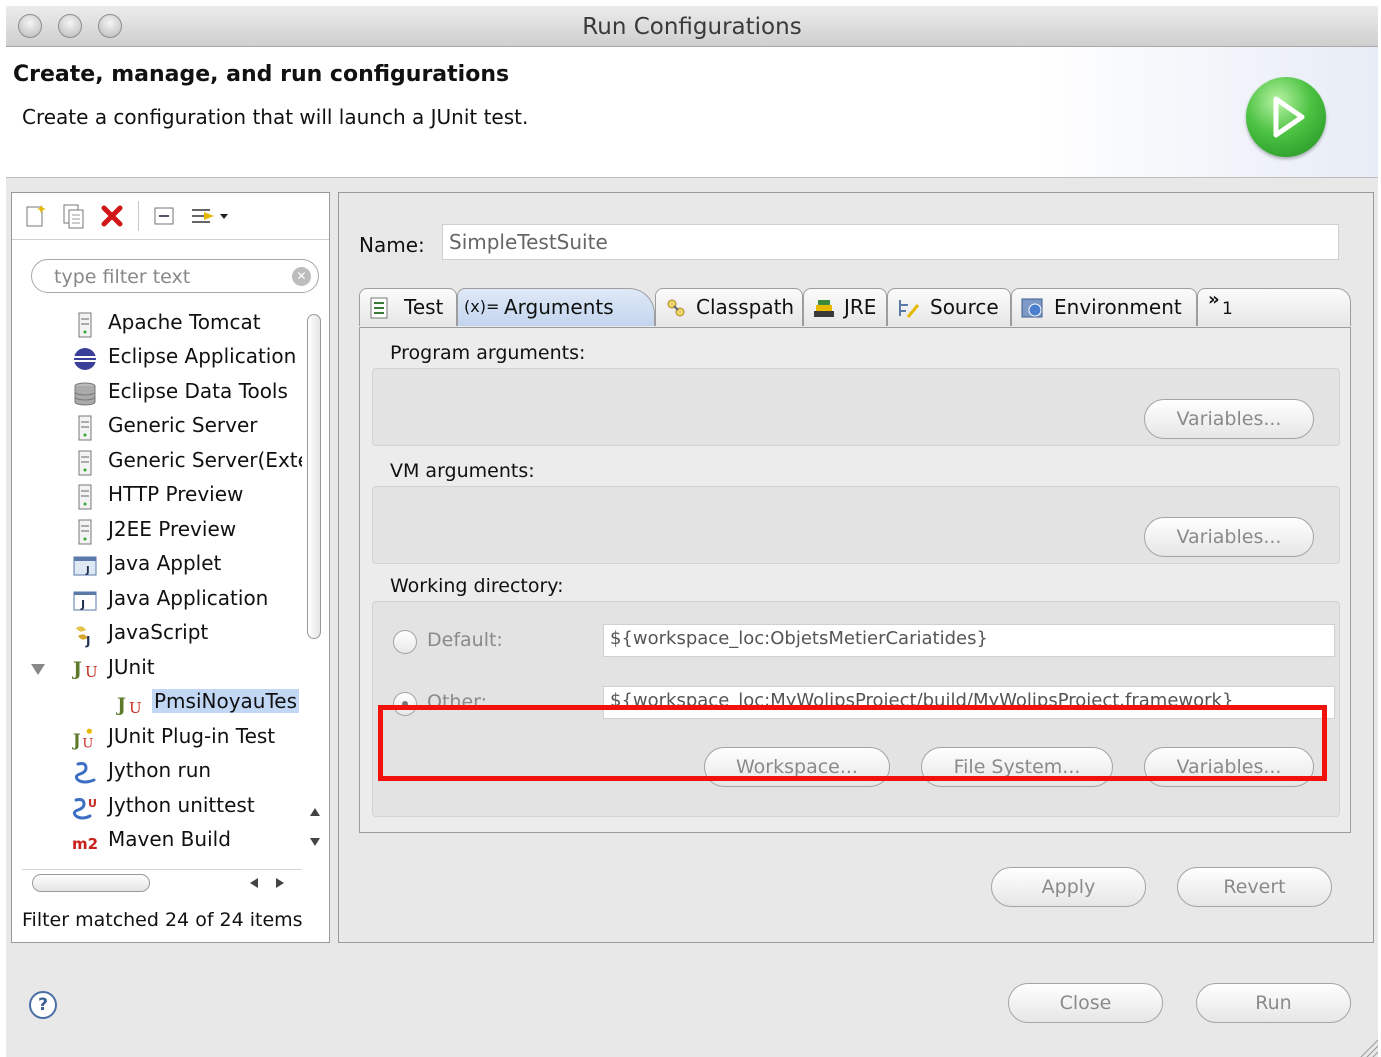 The width and height of the screenshot is (1381, 1057). Describe the element at coordinates (314, 476) in the screenshot. I see `vertical-scroll-thumb` at that location.